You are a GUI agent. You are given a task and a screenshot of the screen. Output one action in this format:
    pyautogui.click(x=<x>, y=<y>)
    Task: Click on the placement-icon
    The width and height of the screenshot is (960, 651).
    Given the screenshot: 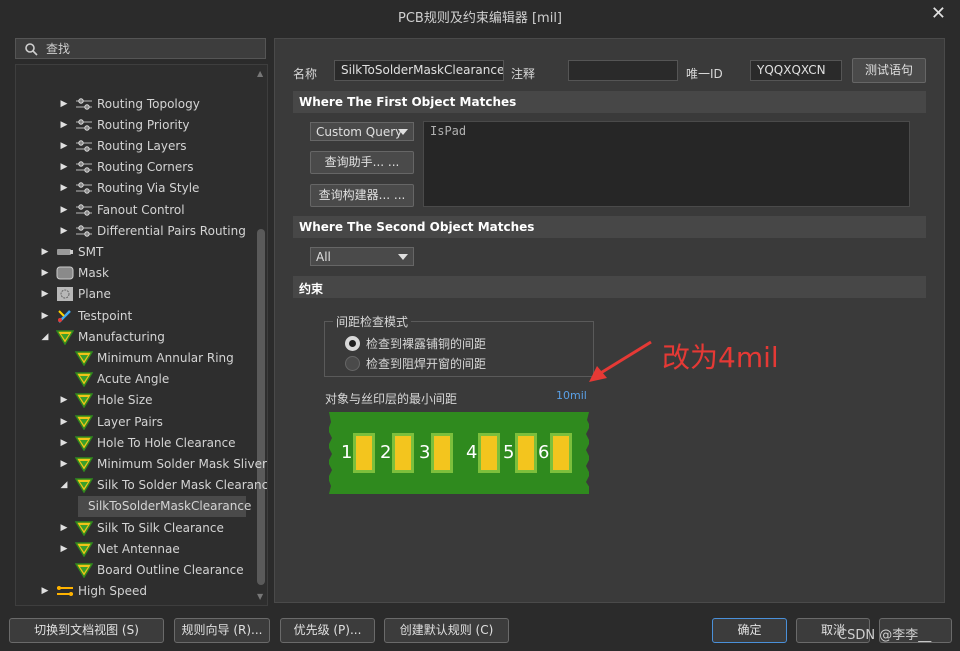 What is the action you would take?
    pyautogui.click(x=65, y=605)
    